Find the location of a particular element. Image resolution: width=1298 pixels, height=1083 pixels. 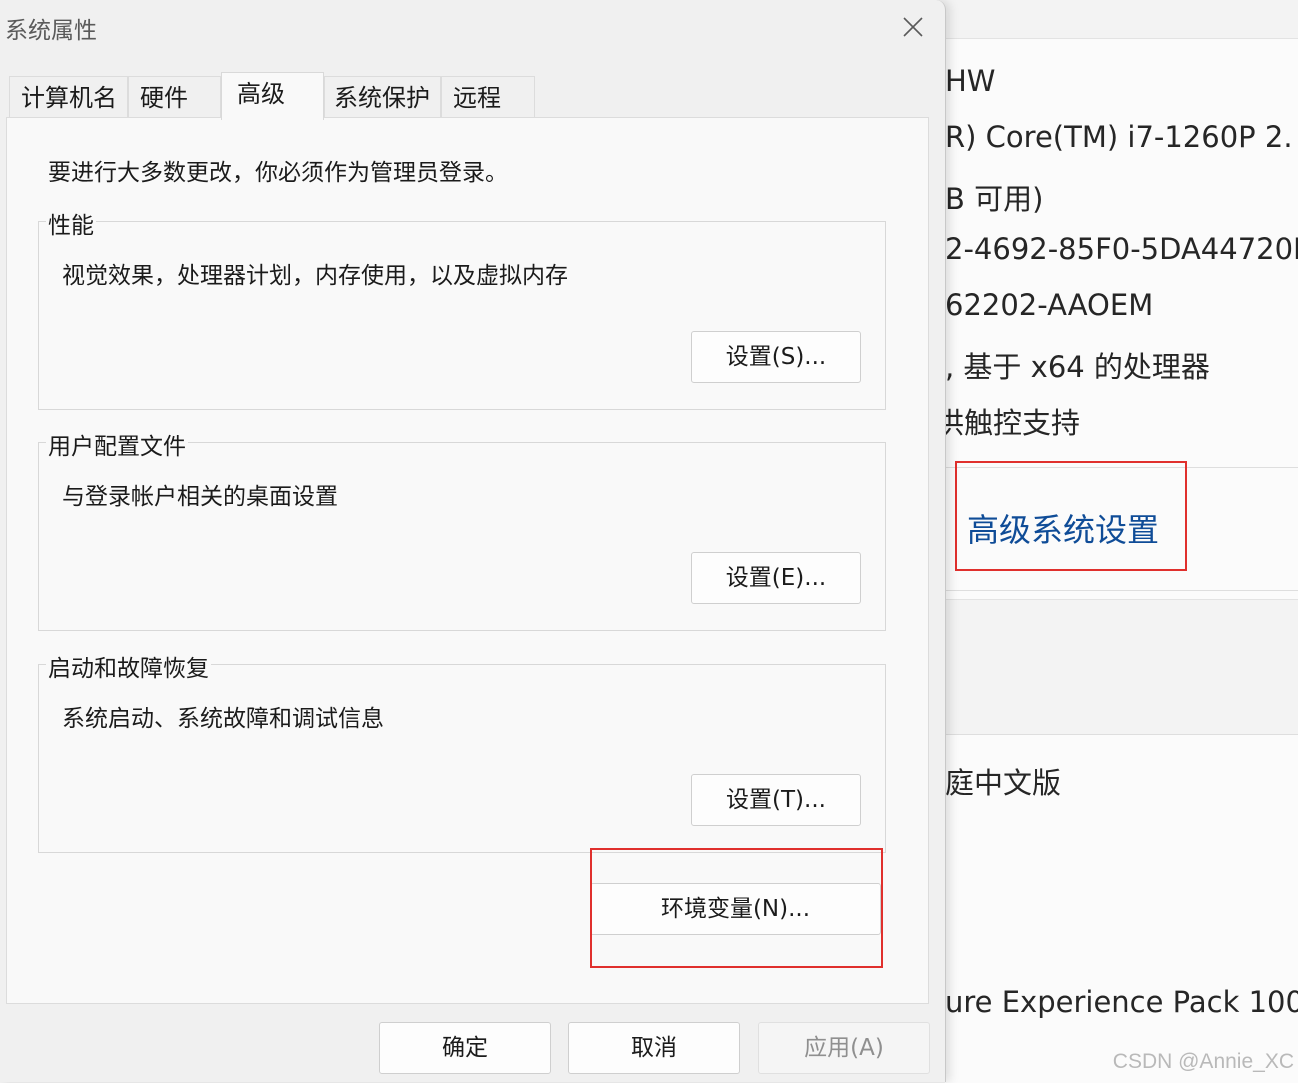

group-description: 视觉效果，处理器计划，内存使用，以及虚拟内存 is located at coordinates (315, 276).